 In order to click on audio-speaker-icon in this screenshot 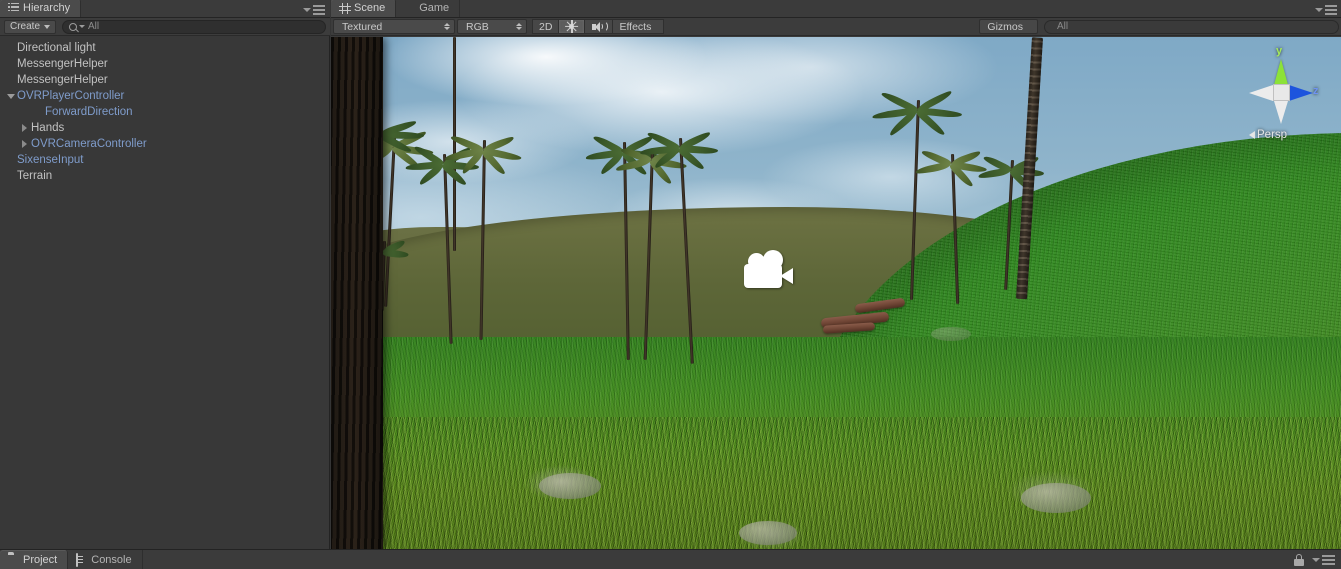, I will do `click(600, 27)`.